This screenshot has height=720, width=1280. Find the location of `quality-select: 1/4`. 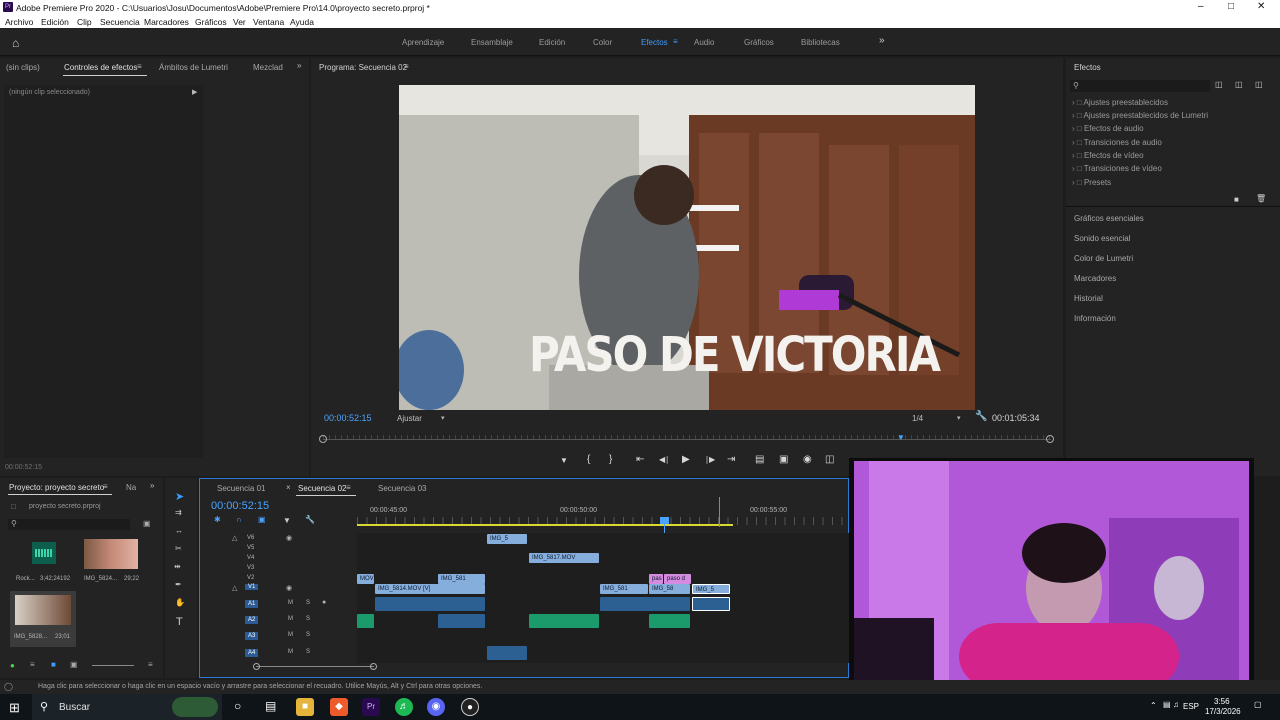

quality-select: 1/4 is located at coordinates (917, 418).